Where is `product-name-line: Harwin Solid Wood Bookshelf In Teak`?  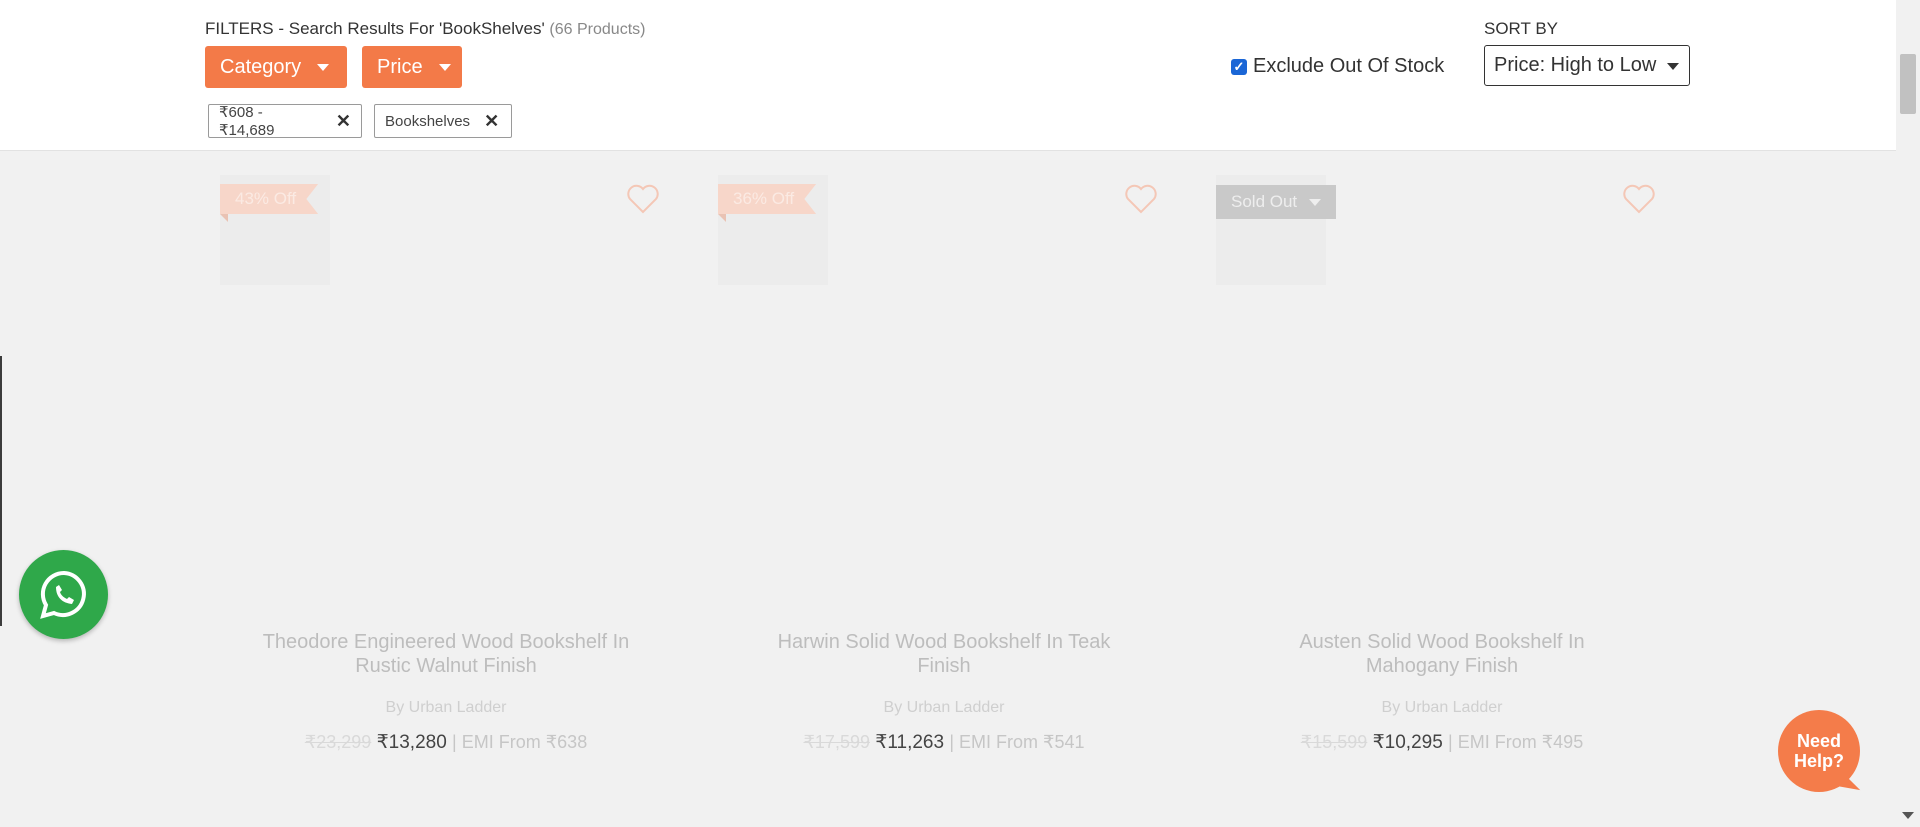 product-name-line: Harwin Solid Wood Bookshelf In Teak is located at coordinates (944, 642).